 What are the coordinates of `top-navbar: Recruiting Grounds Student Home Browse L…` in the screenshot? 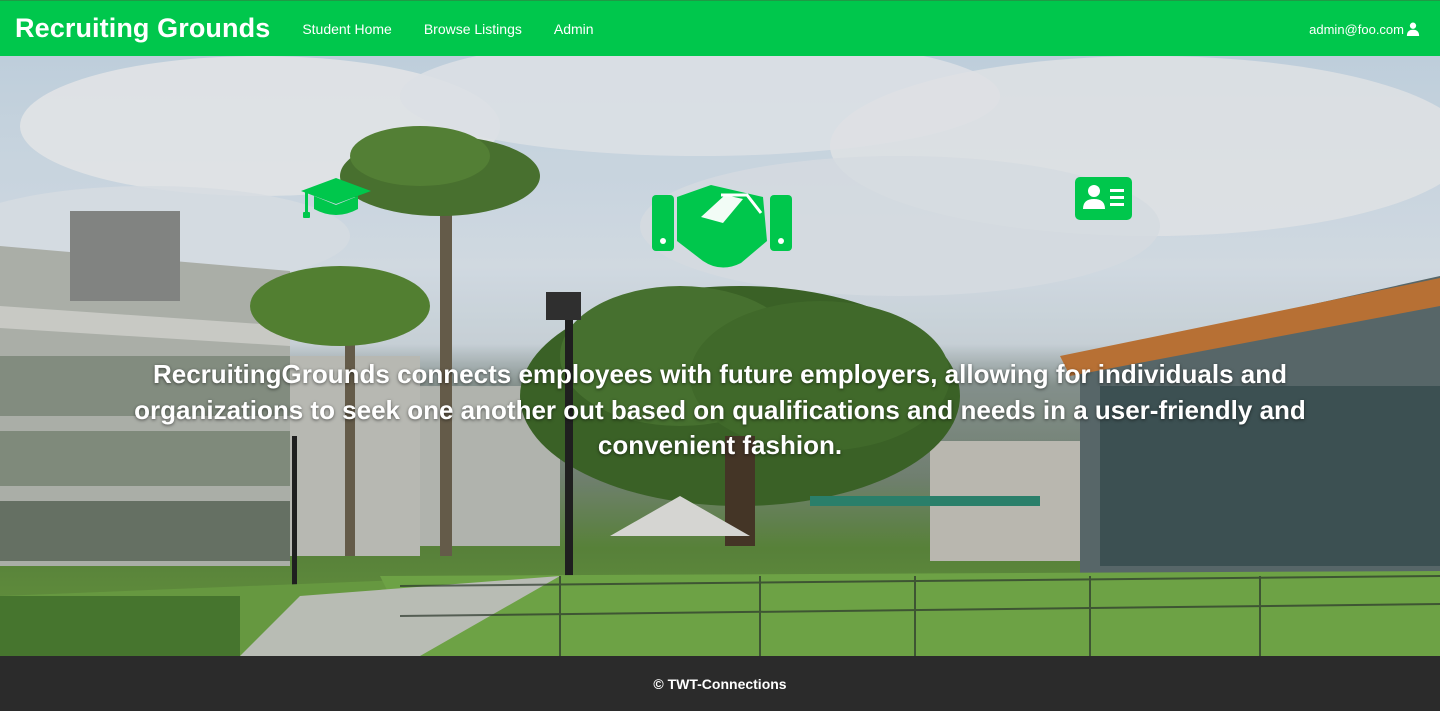 It's located at (720, 28).